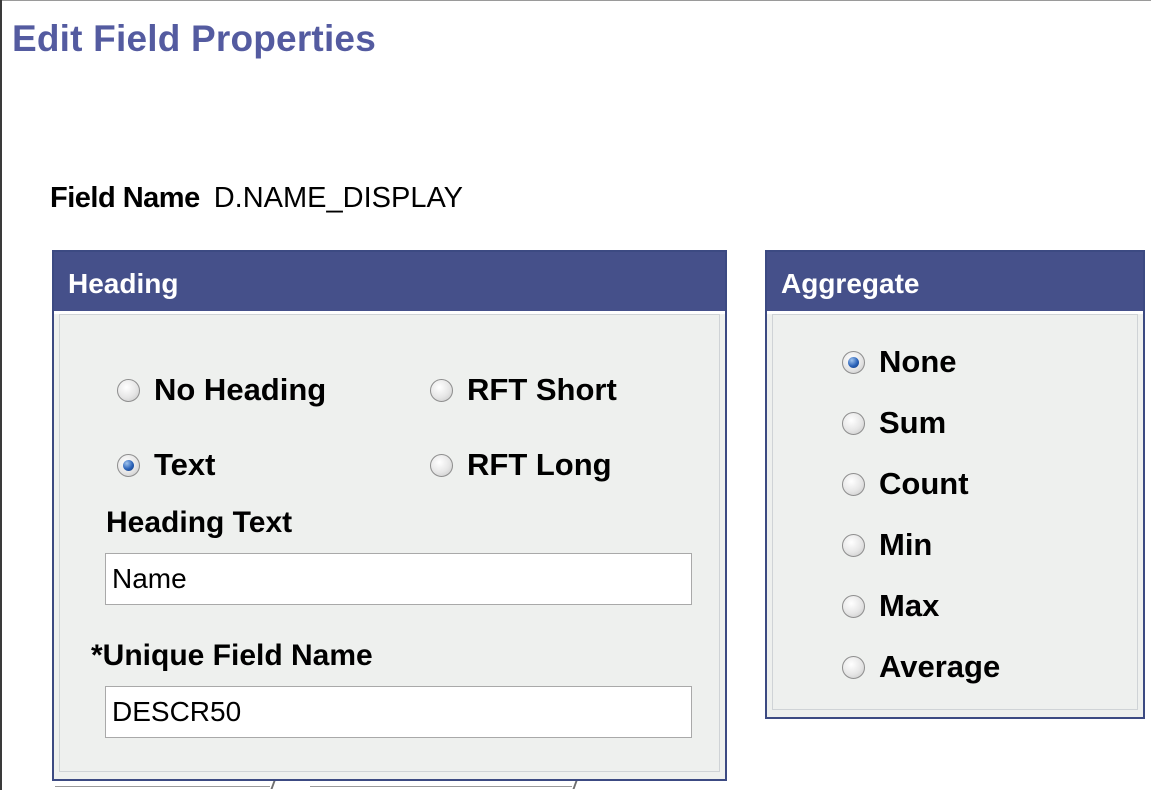 Image resolution: width=1151 pixels, height=790 pixels. Describe the element at coordinates (240, 389) in the screenshot. I see `radio-no-heading-label: No Heading` at that location.